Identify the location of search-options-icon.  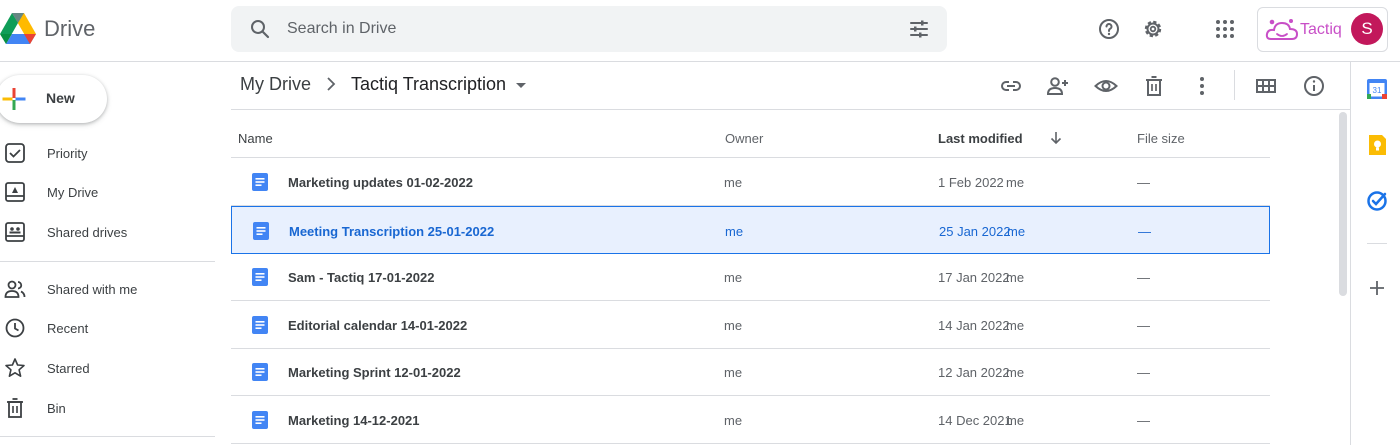
(919, 29).